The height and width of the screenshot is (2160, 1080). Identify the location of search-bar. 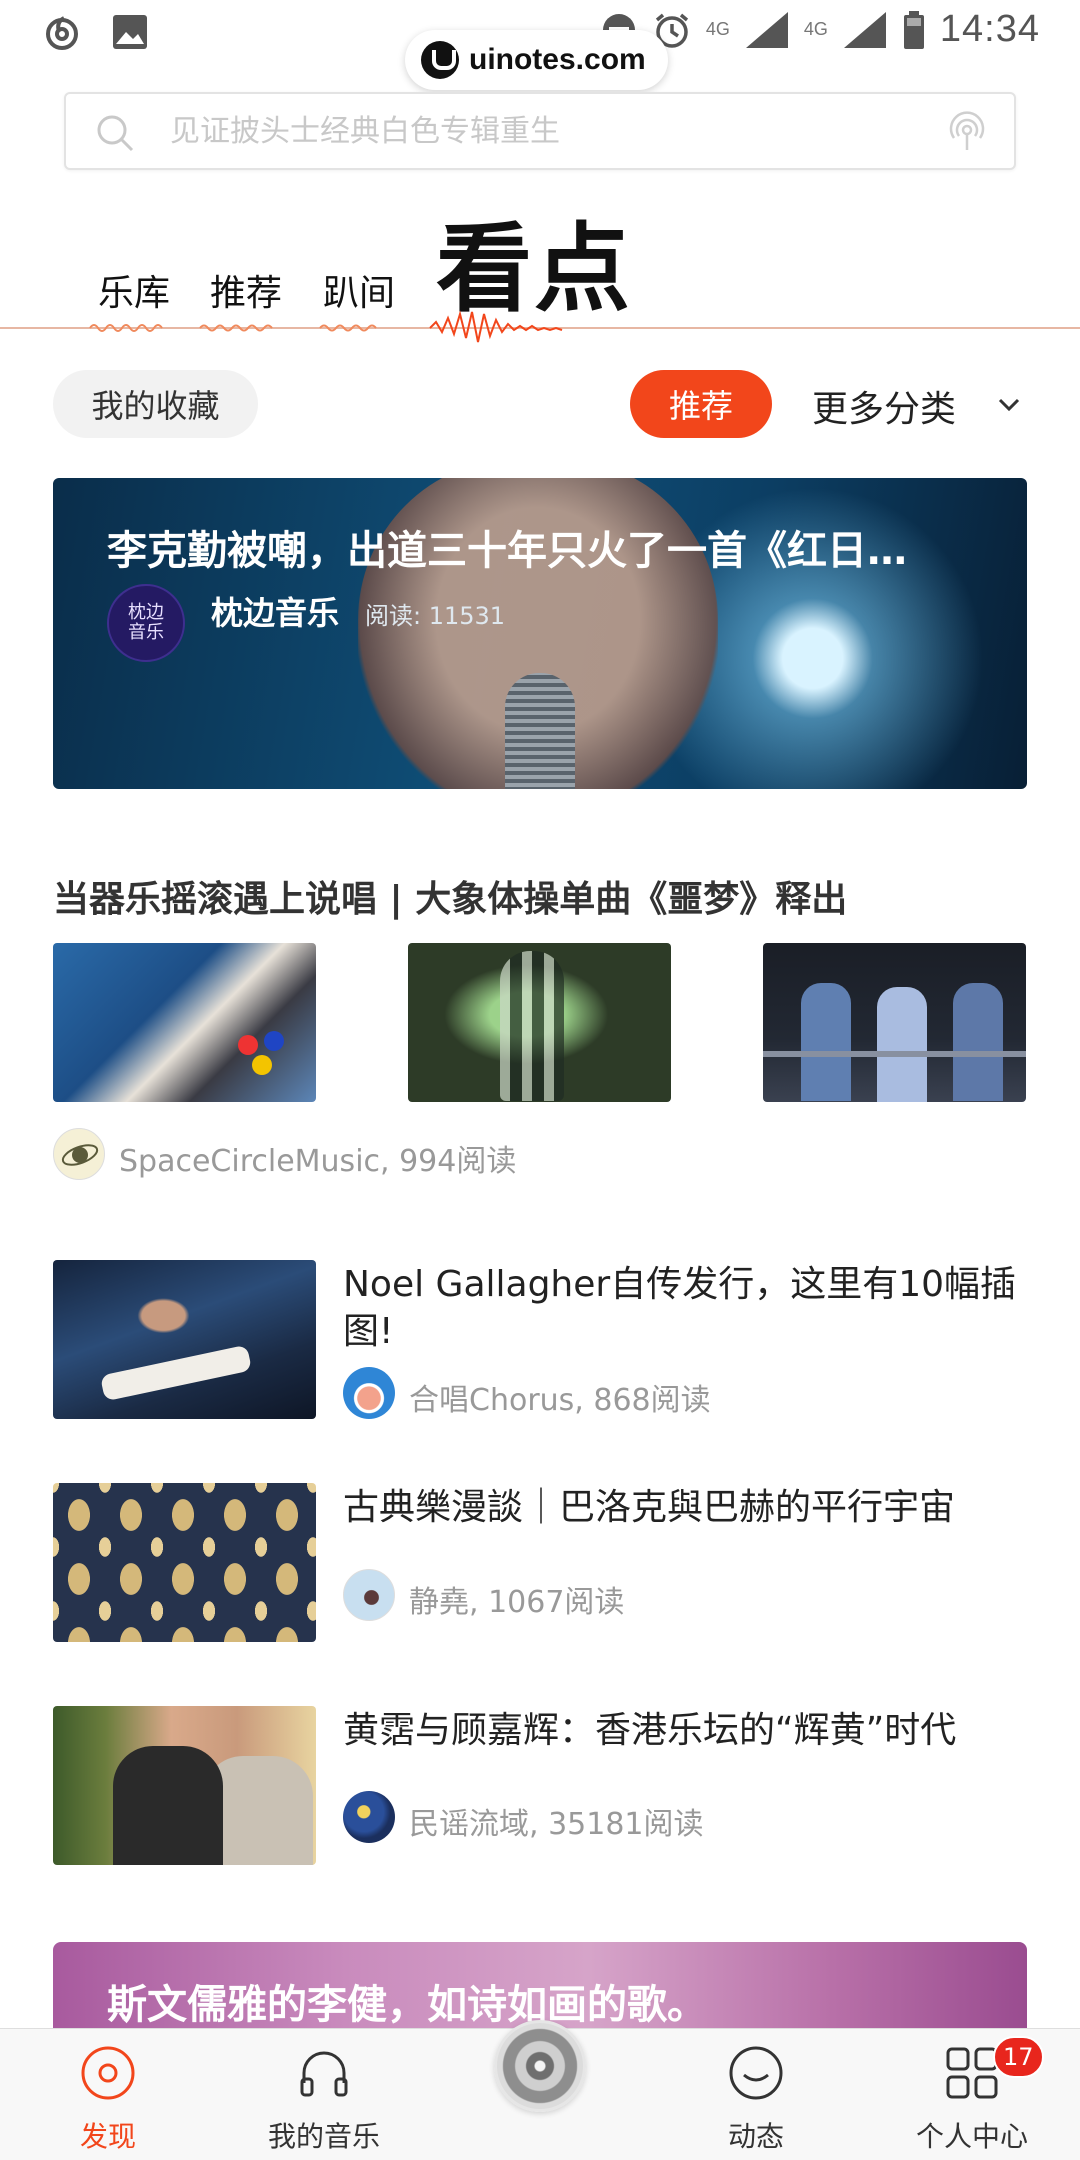
(540, 131).